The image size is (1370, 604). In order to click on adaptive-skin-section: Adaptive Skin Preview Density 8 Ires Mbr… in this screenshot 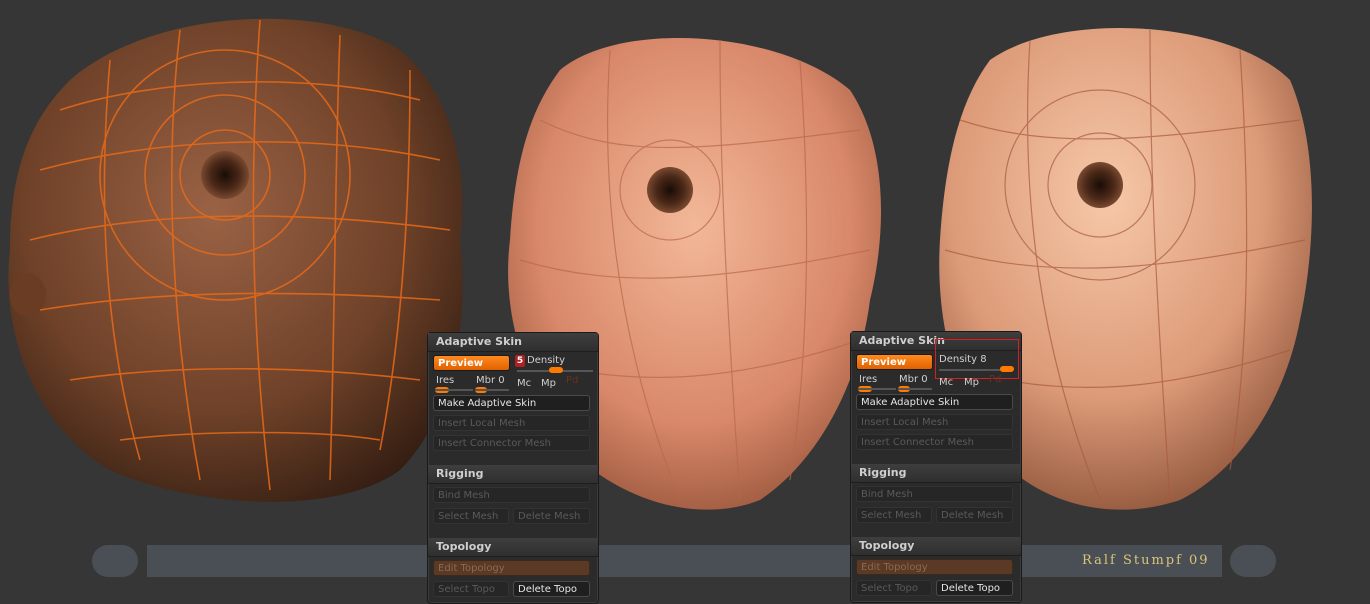, I will do `click(936, 397)`.